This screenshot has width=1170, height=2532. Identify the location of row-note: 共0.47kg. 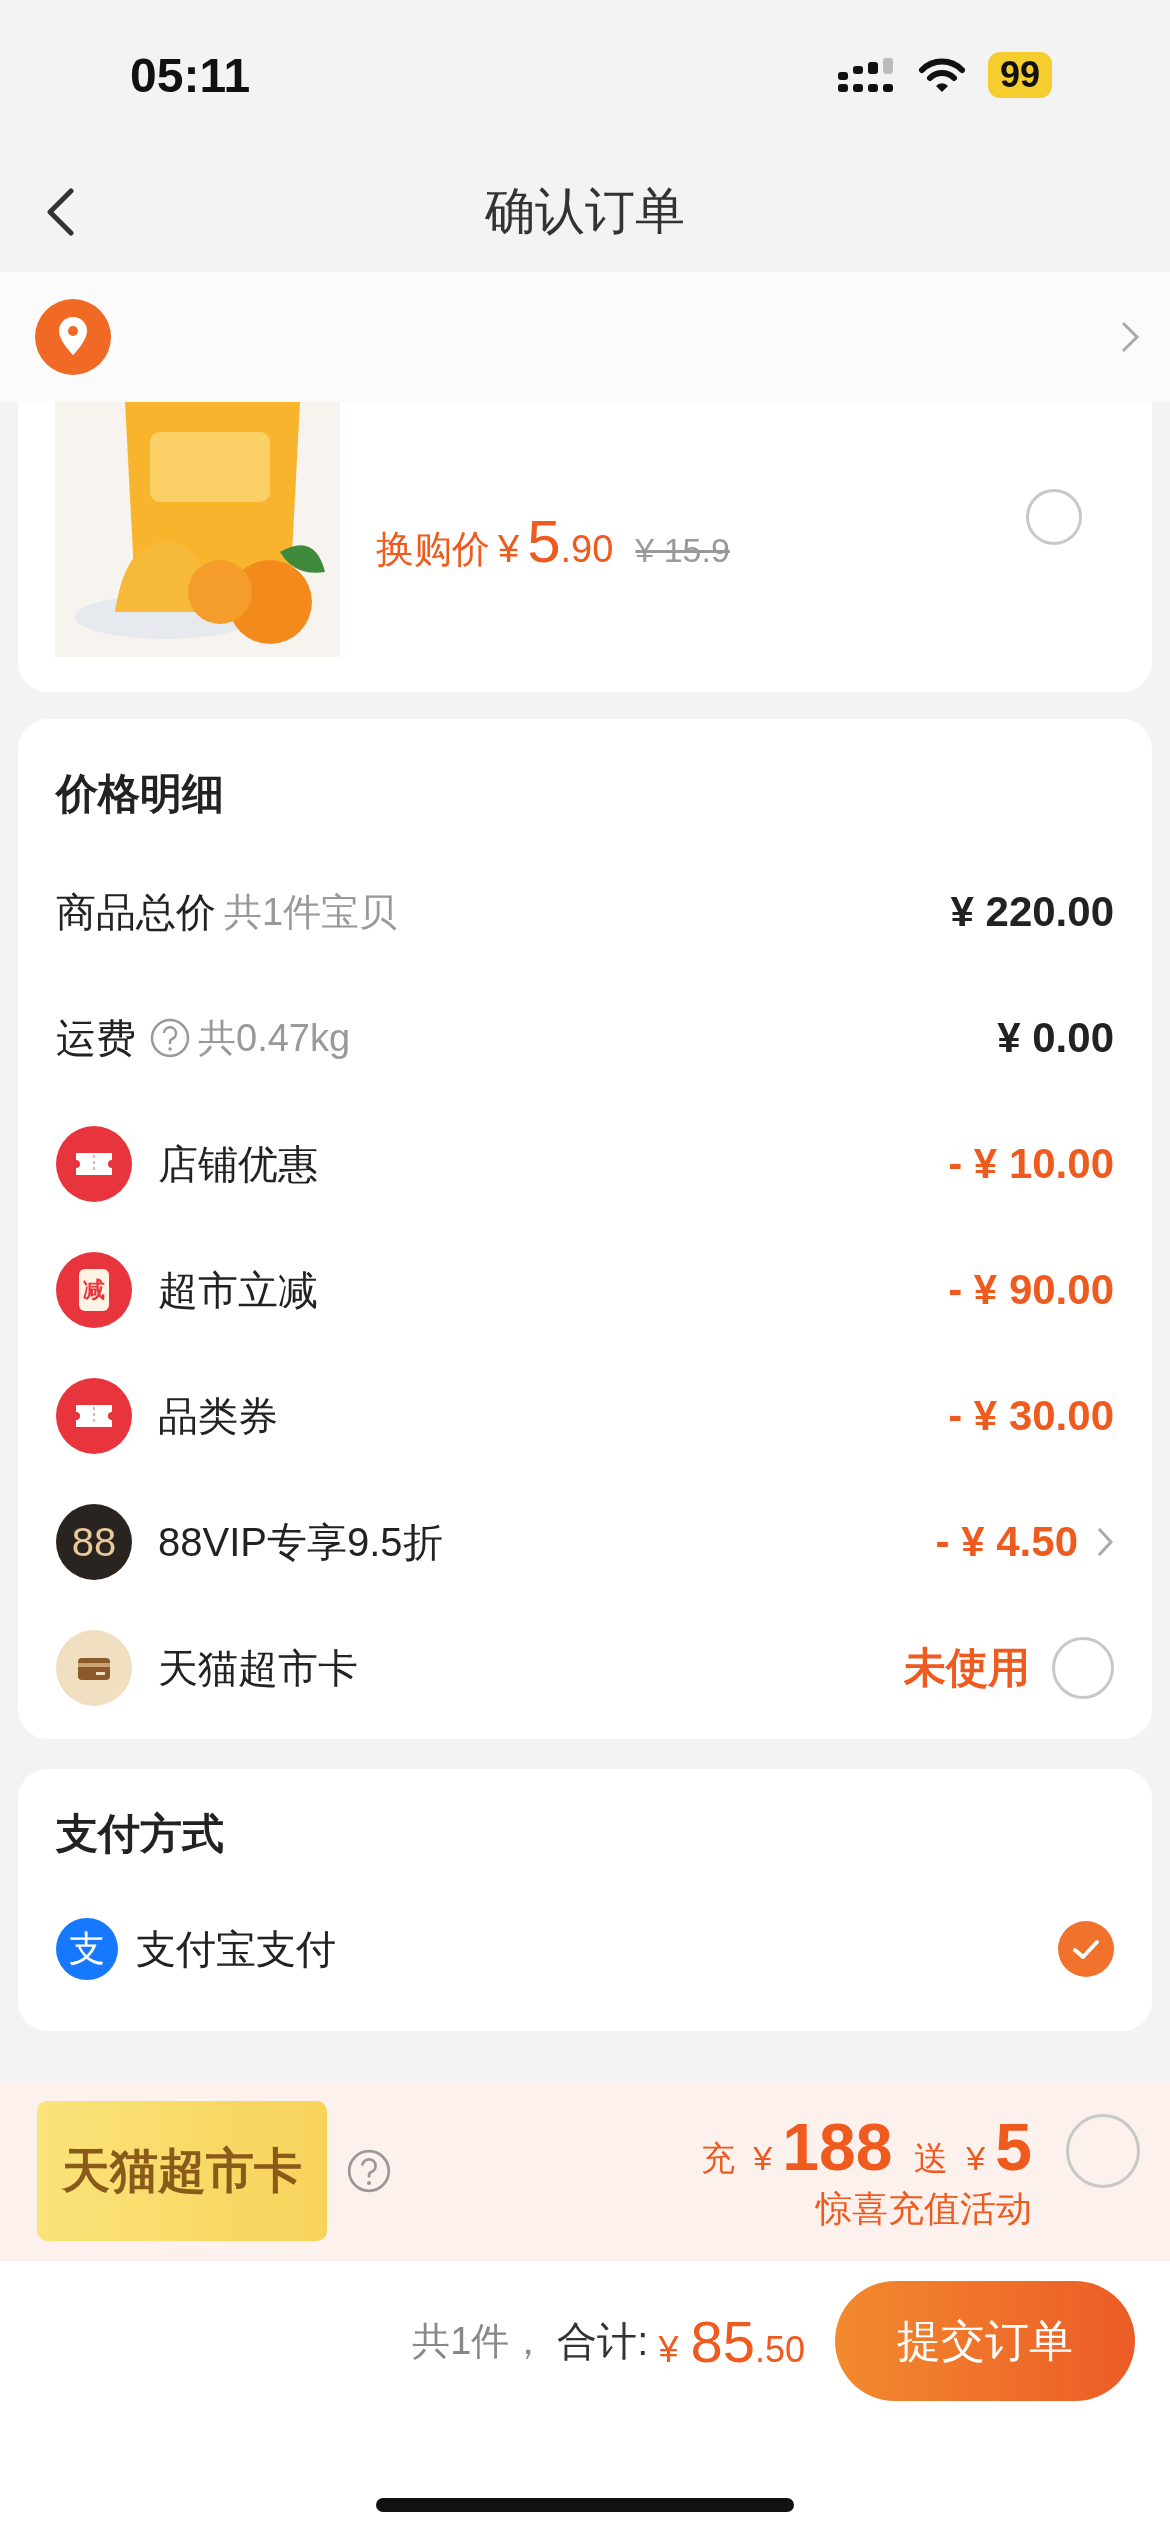
(275, 1038).